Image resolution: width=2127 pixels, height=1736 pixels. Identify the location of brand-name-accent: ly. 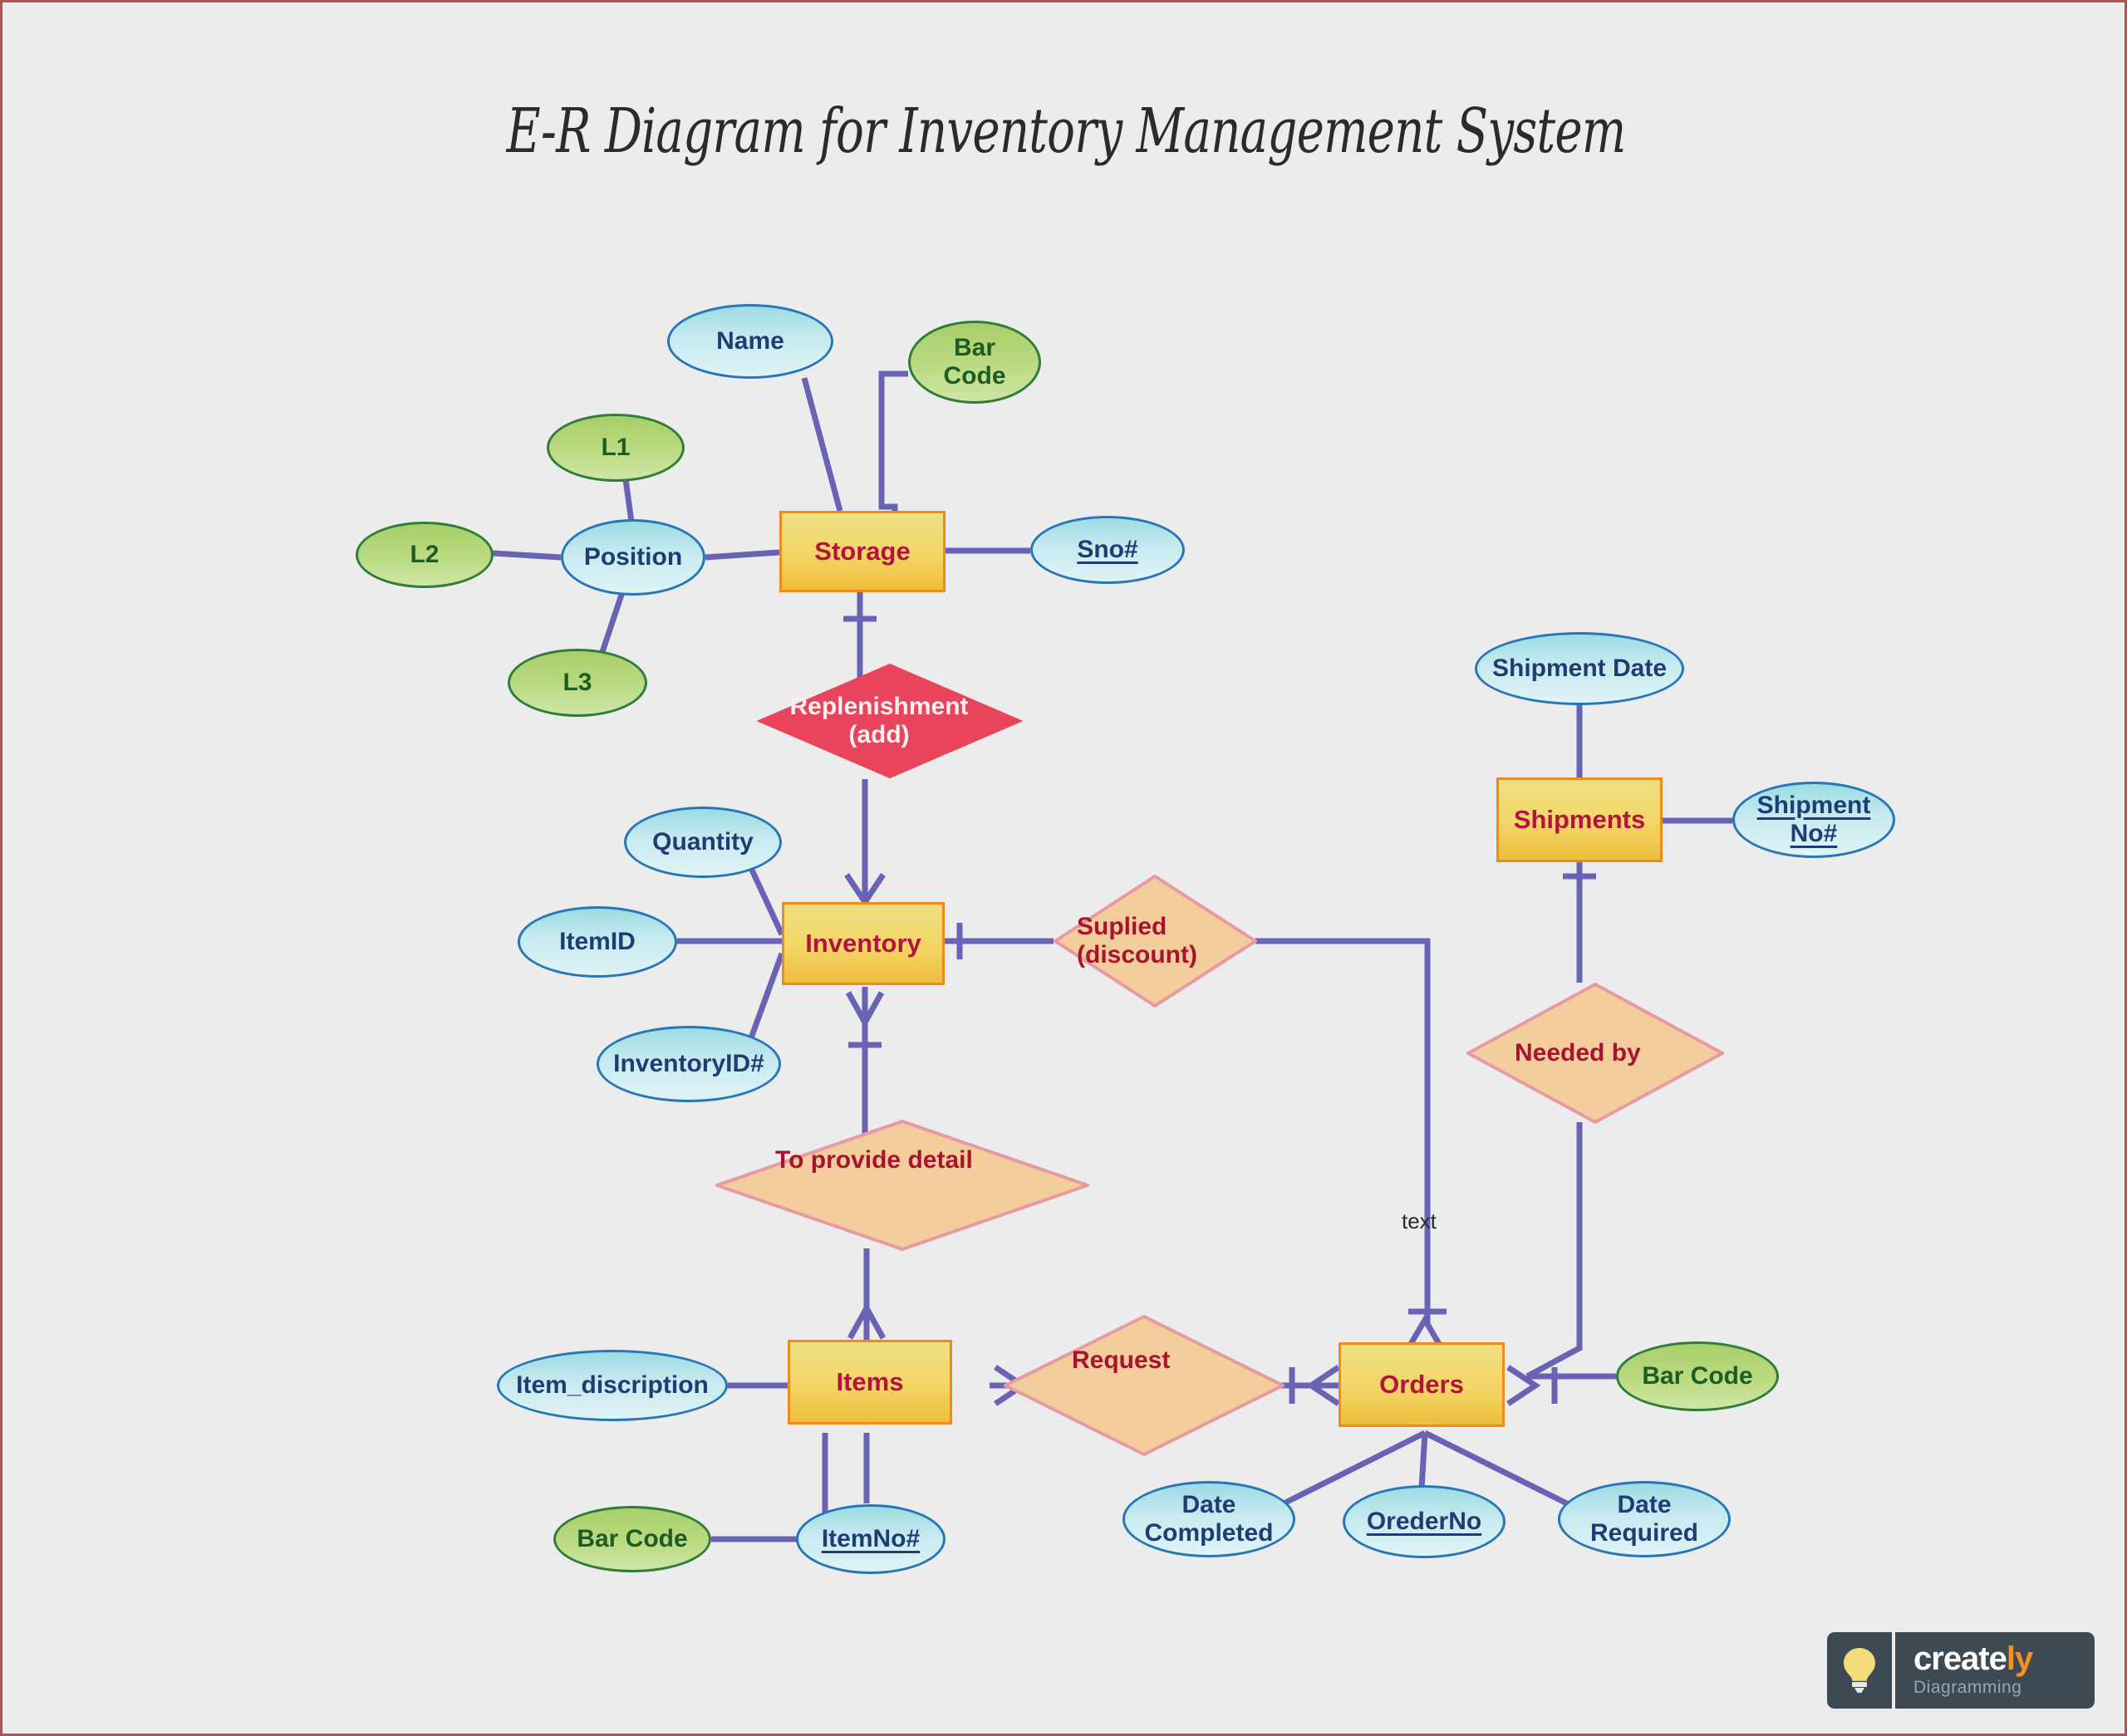
(2019, 1659).